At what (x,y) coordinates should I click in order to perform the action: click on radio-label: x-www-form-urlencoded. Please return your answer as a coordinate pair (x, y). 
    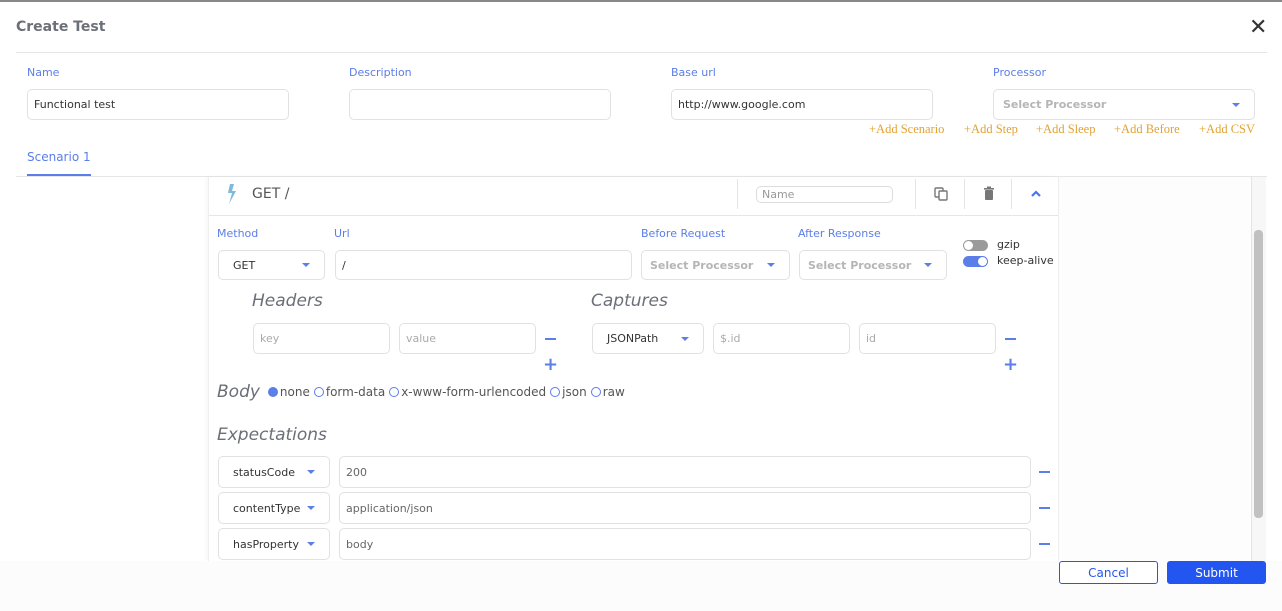
    Looking at the image, I should click on (474, 392).